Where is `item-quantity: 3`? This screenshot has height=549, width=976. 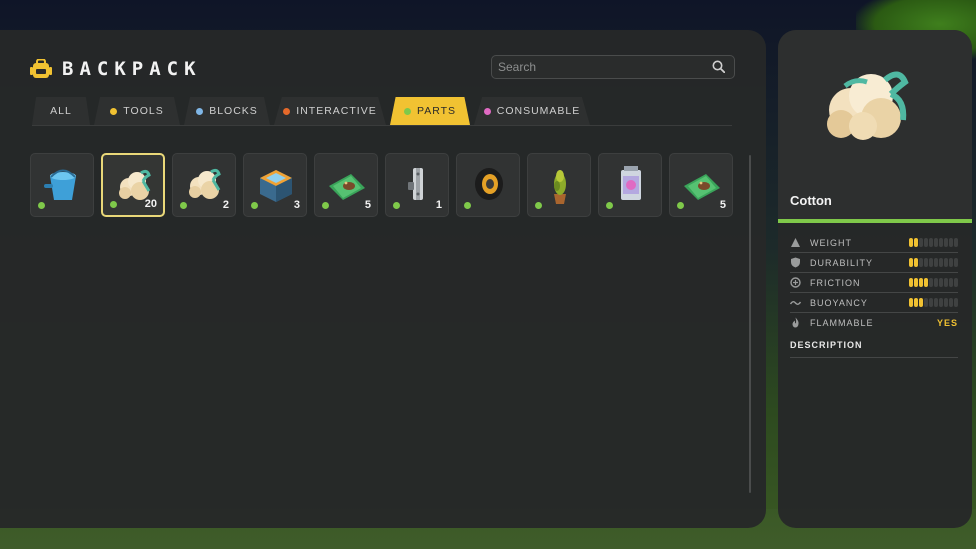 item-quantity: 3 is located at coordinates (296, 205).